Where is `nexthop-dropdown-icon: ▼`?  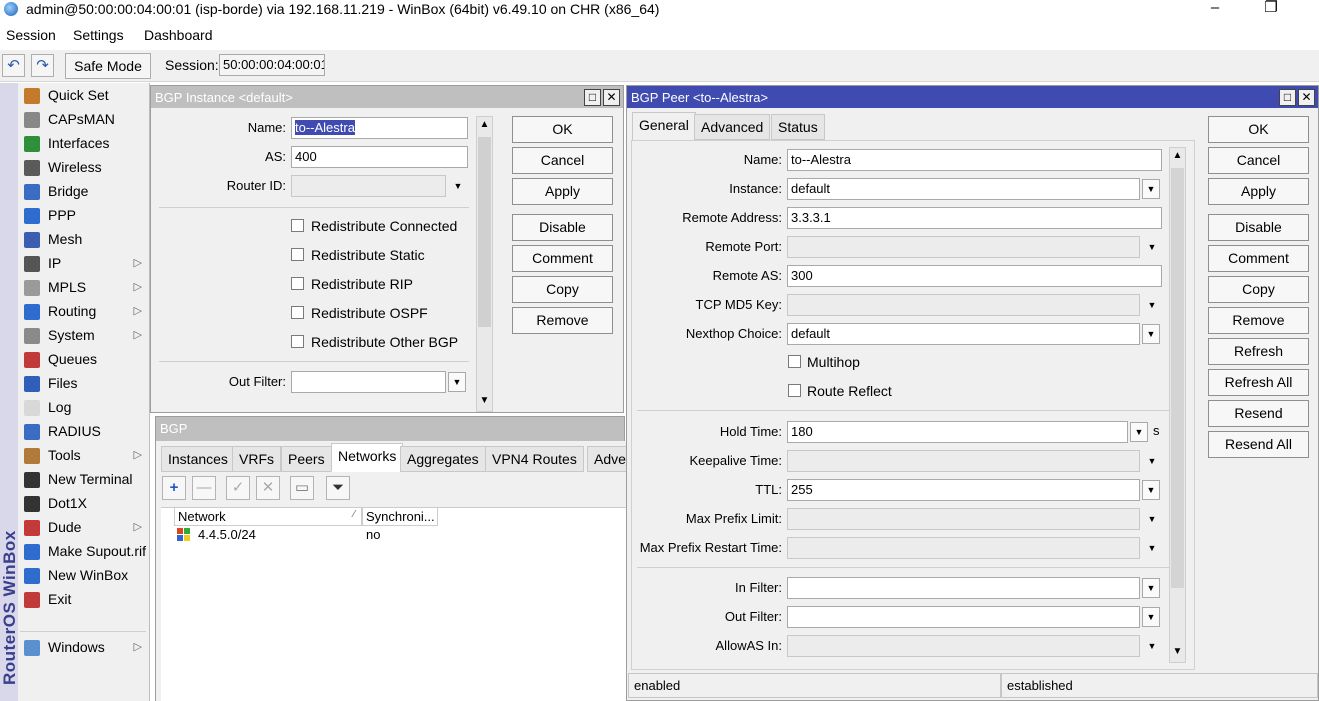 nexthop-dropdown-icon: ▼ is located at coordinates (1151, 334).